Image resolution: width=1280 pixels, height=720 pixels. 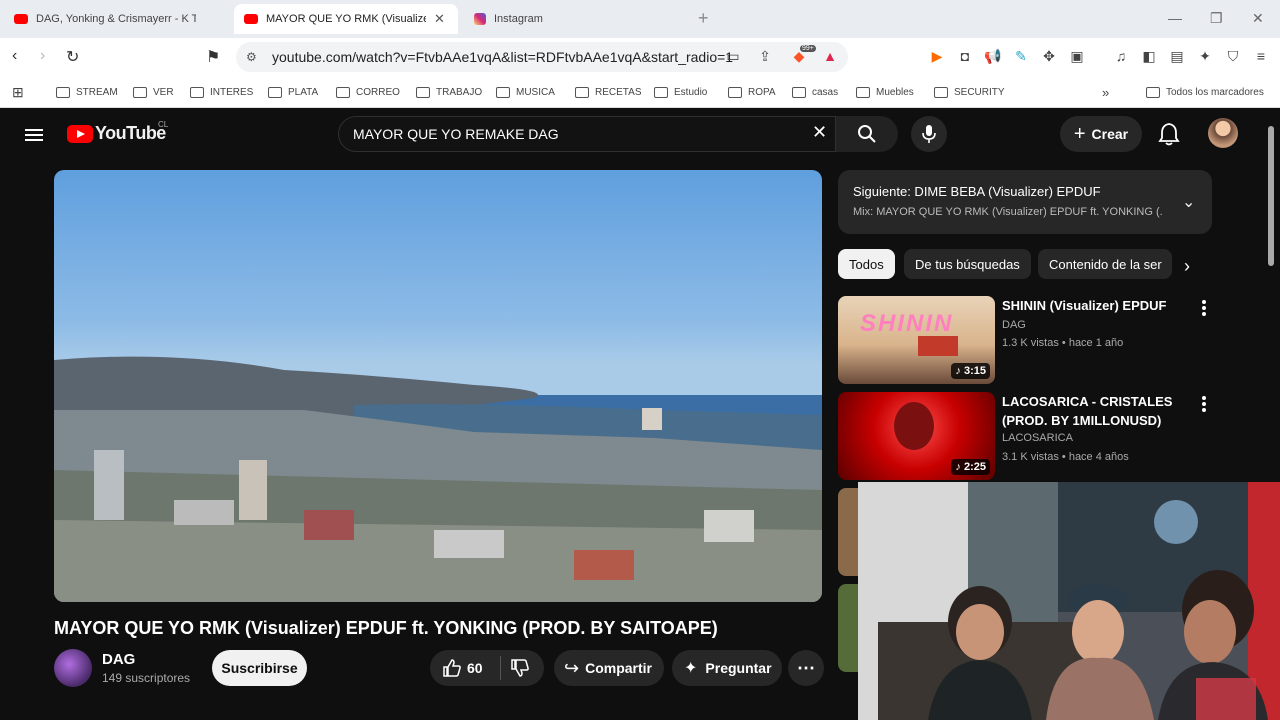 I want to click on close-window-icon: ✕, so click(x=1258, y=18).